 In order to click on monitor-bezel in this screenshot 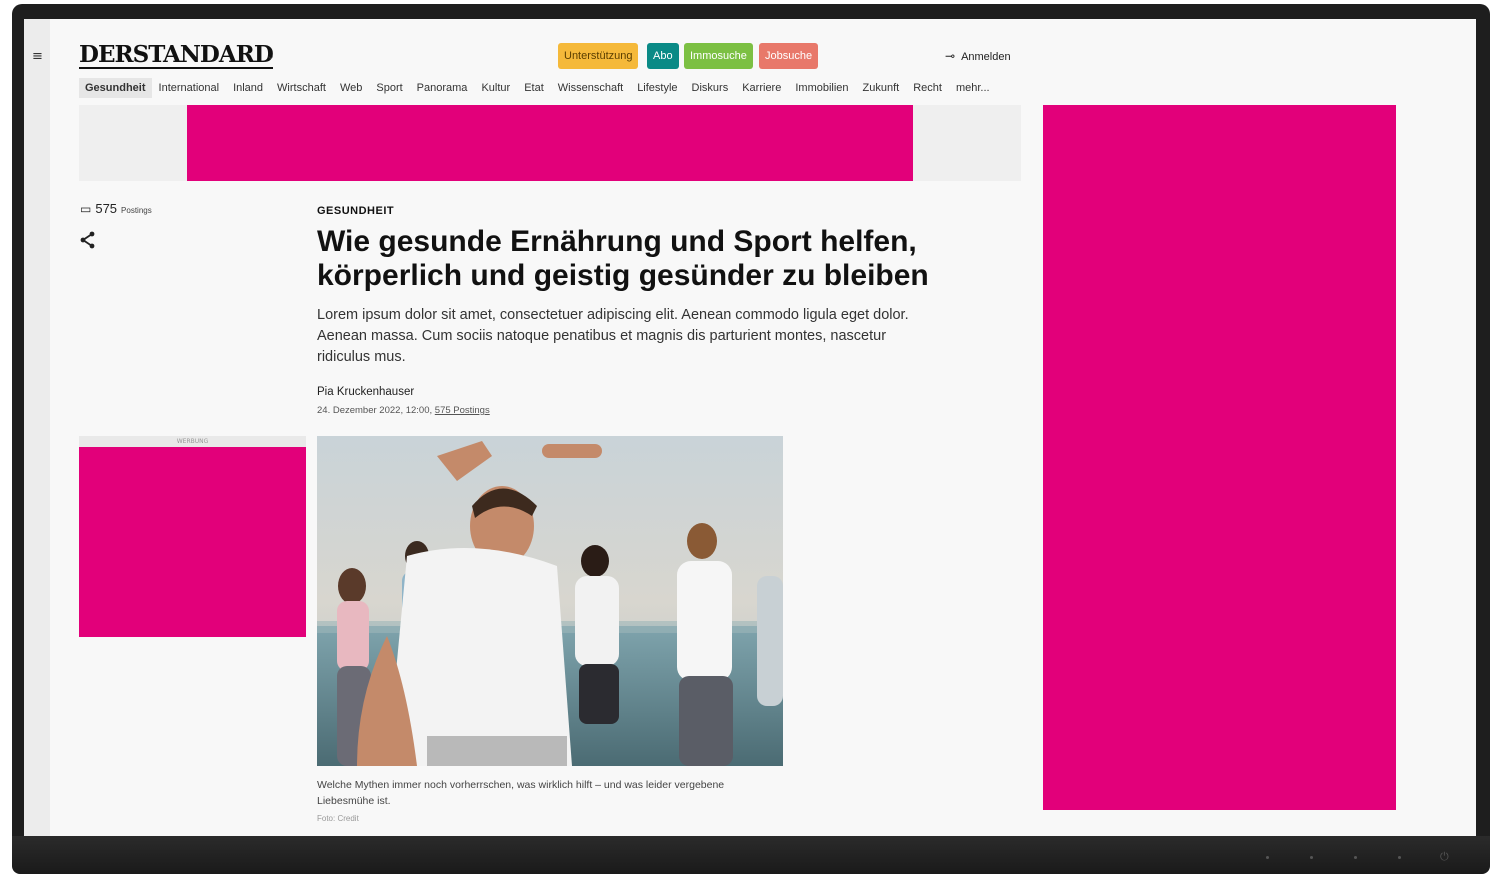, I will do `click(751, 855)`.